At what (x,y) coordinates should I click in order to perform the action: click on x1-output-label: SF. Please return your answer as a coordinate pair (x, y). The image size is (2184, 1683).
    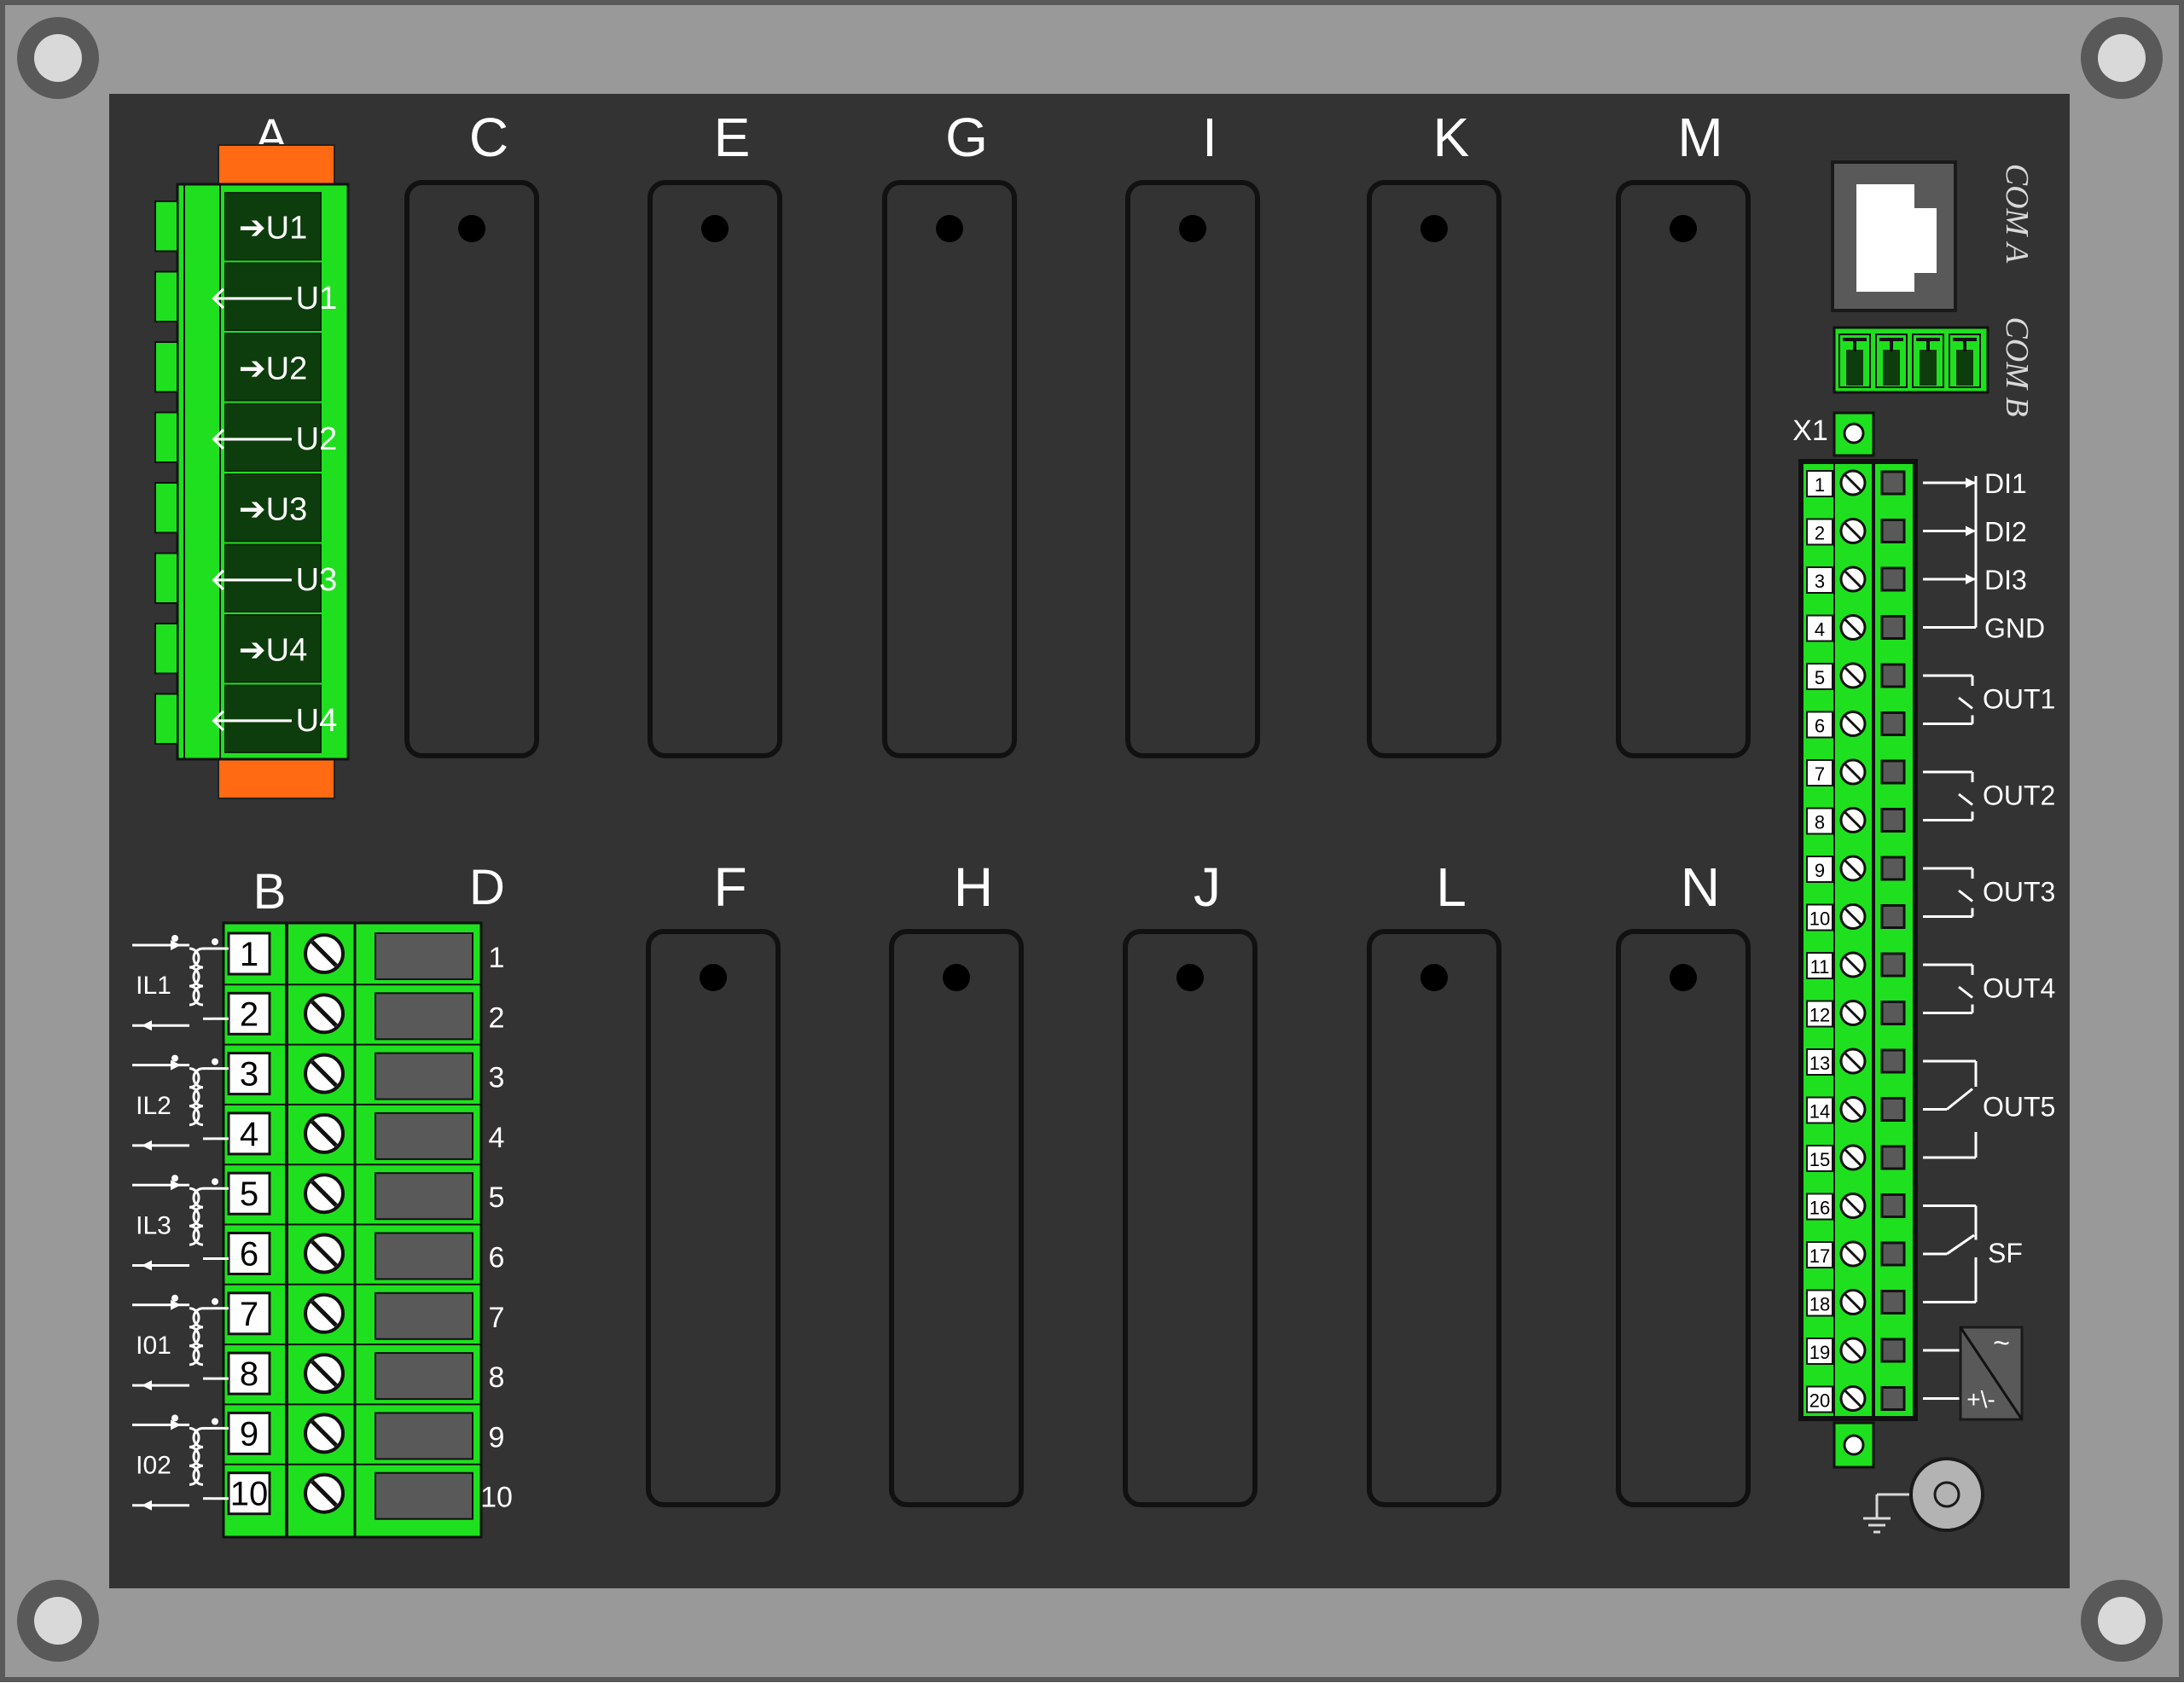
    Looking at the image, I should click on (2006, 1253).